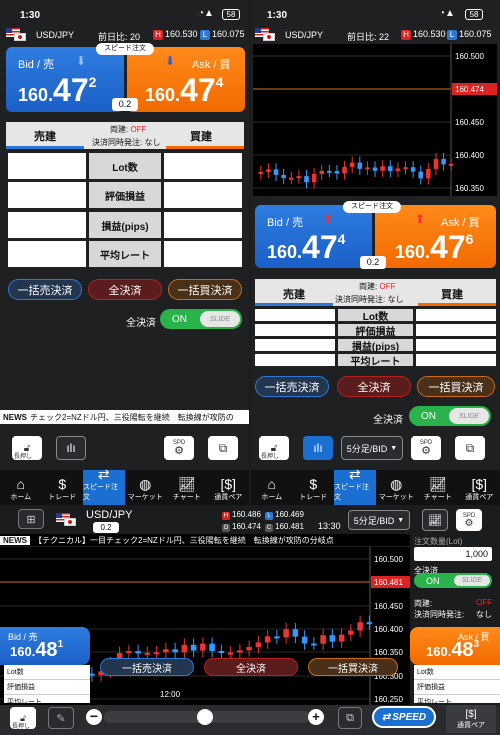  What do you see at coordinates (186, 79) in the screenshot?
I see `ask-button: ⬇ Ask / 買 160.474` at bounding box center [186, 79].